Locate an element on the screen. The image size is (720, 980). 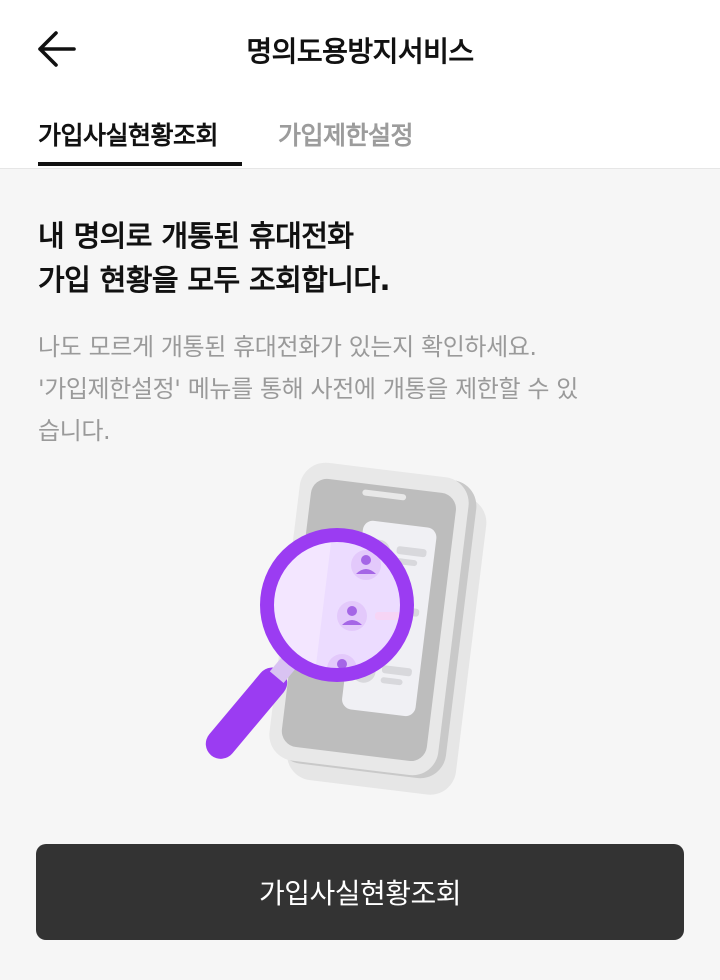
description-line-1: 나도 모르게 개통된 휴대전화가 있는지 확인하세요. is located at coordinates (287, 347).